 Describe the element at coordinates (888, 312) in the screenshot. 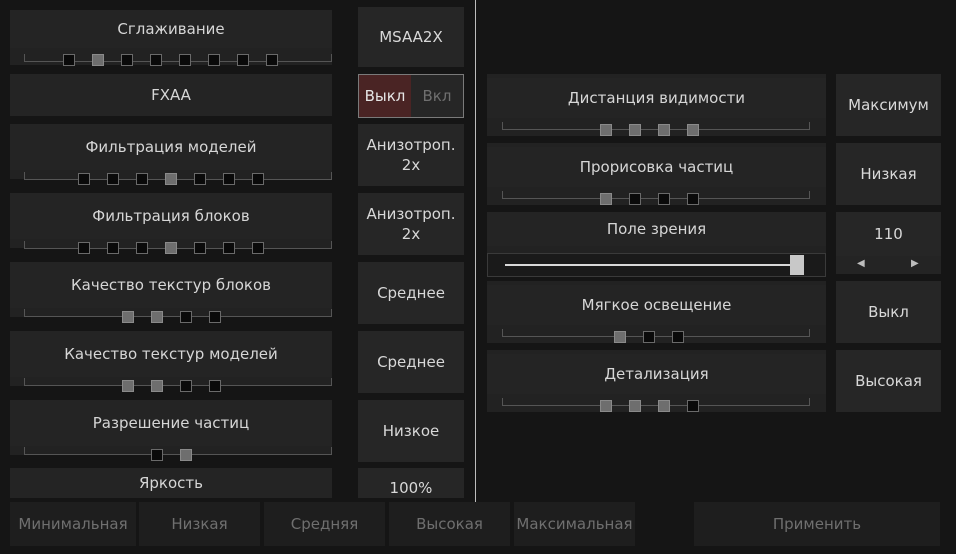

I see `value-button: Выкл` at that location.